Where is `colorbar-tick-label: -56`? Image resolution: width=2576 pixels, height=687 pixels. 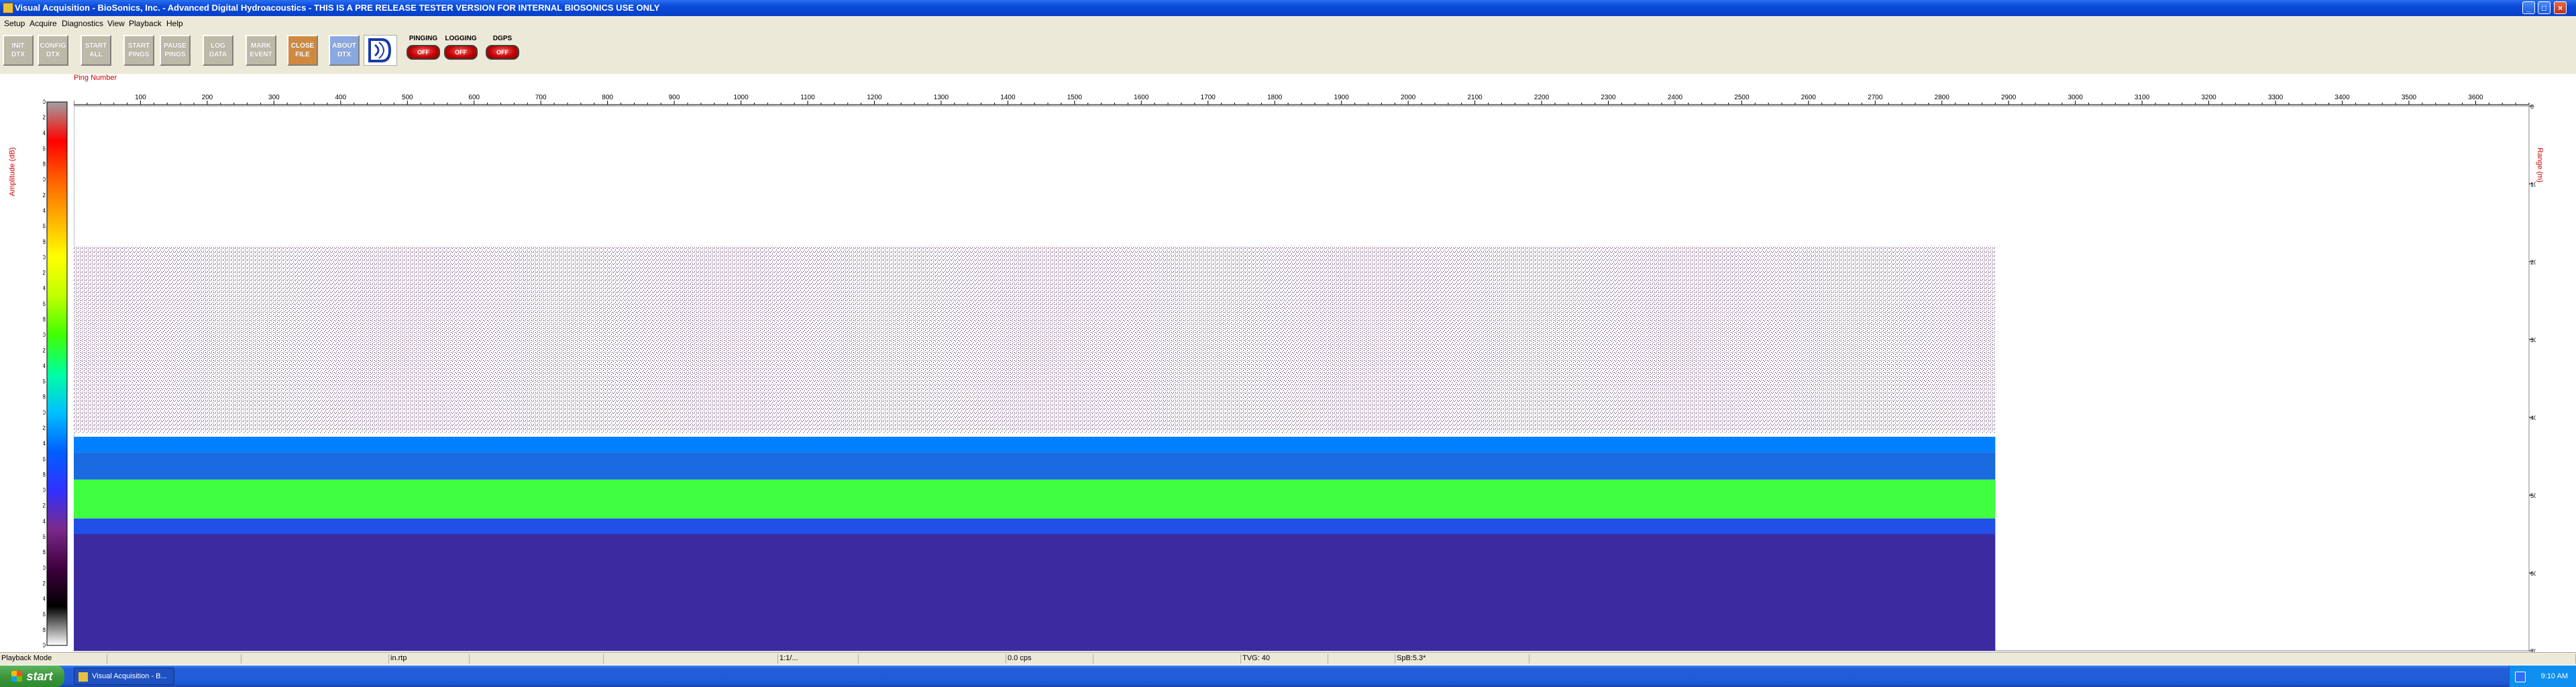
colorbar-tick-label: -56 is located at coordinates (44, 536).